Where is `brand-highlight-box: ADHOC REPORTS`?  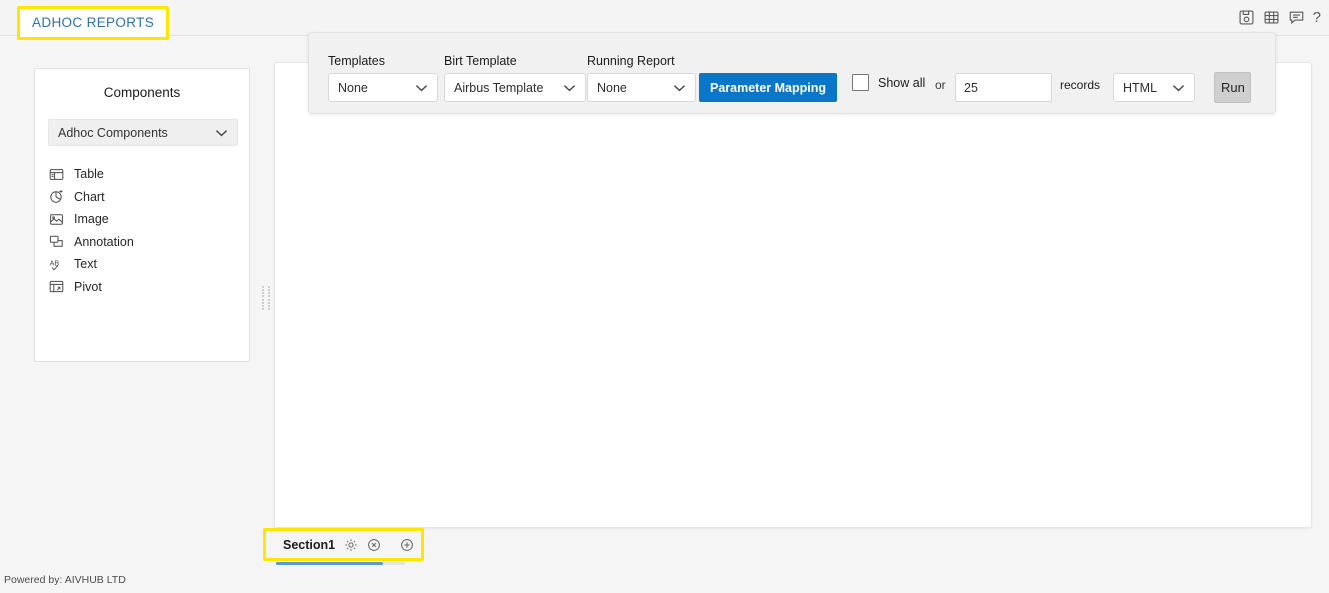
brand-highlight-box: ADHOC REPORTS is located at coordinates (93, 23).